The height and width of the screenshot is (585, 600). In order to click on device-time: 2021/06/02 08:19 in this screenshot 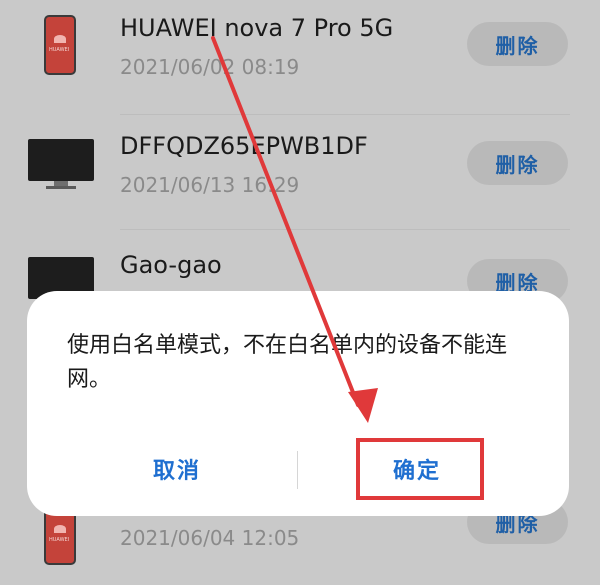, I will do `click(210, 67)`.